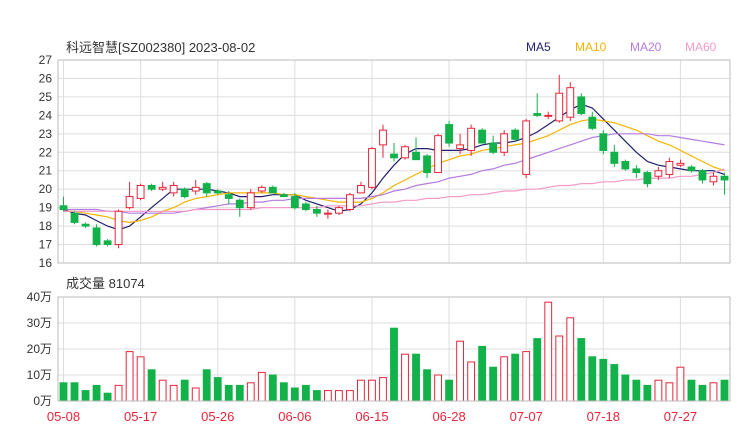 This screenshot has height=440, width=740. I want to click on price-tick-label: 25, so click(46, 97).